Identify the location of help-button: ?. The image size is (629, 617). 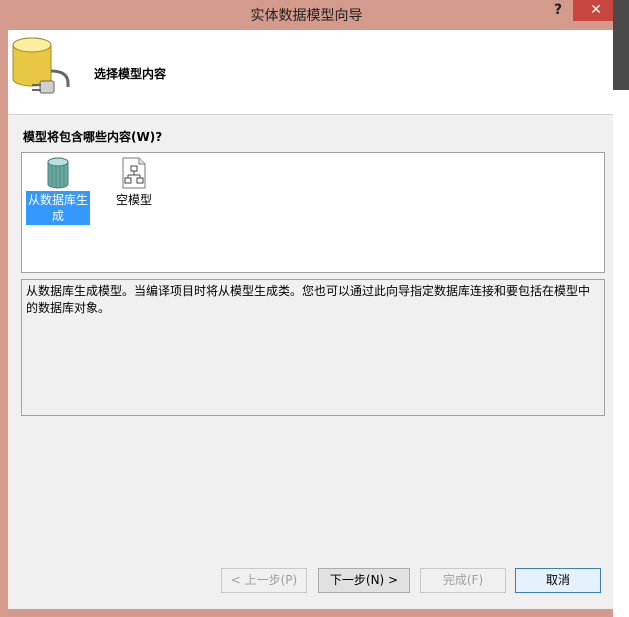
(558, 10).